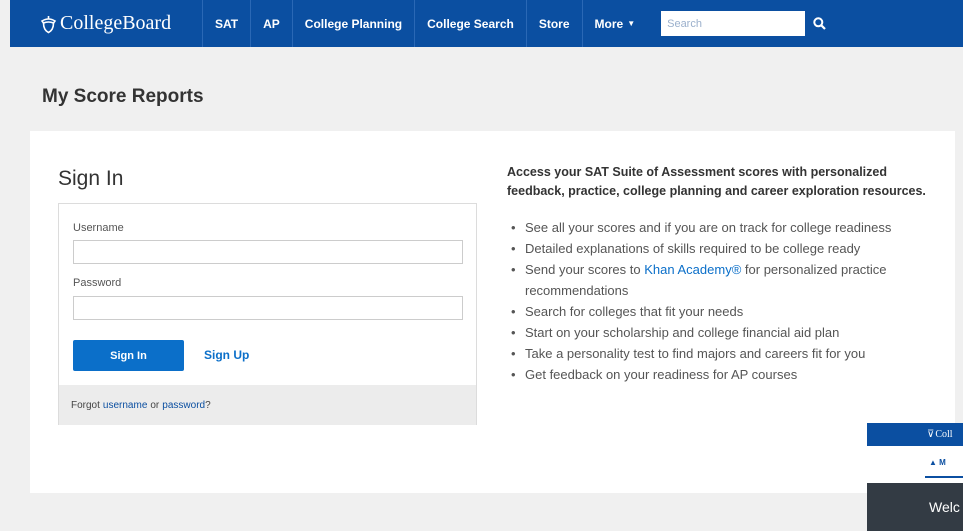 This screenshot has width=963, height=531. What do you see at coordinates (937, 462) in the screenshot?
I see `overlay-tab: ▲ M` at bounding box center [937, 462].